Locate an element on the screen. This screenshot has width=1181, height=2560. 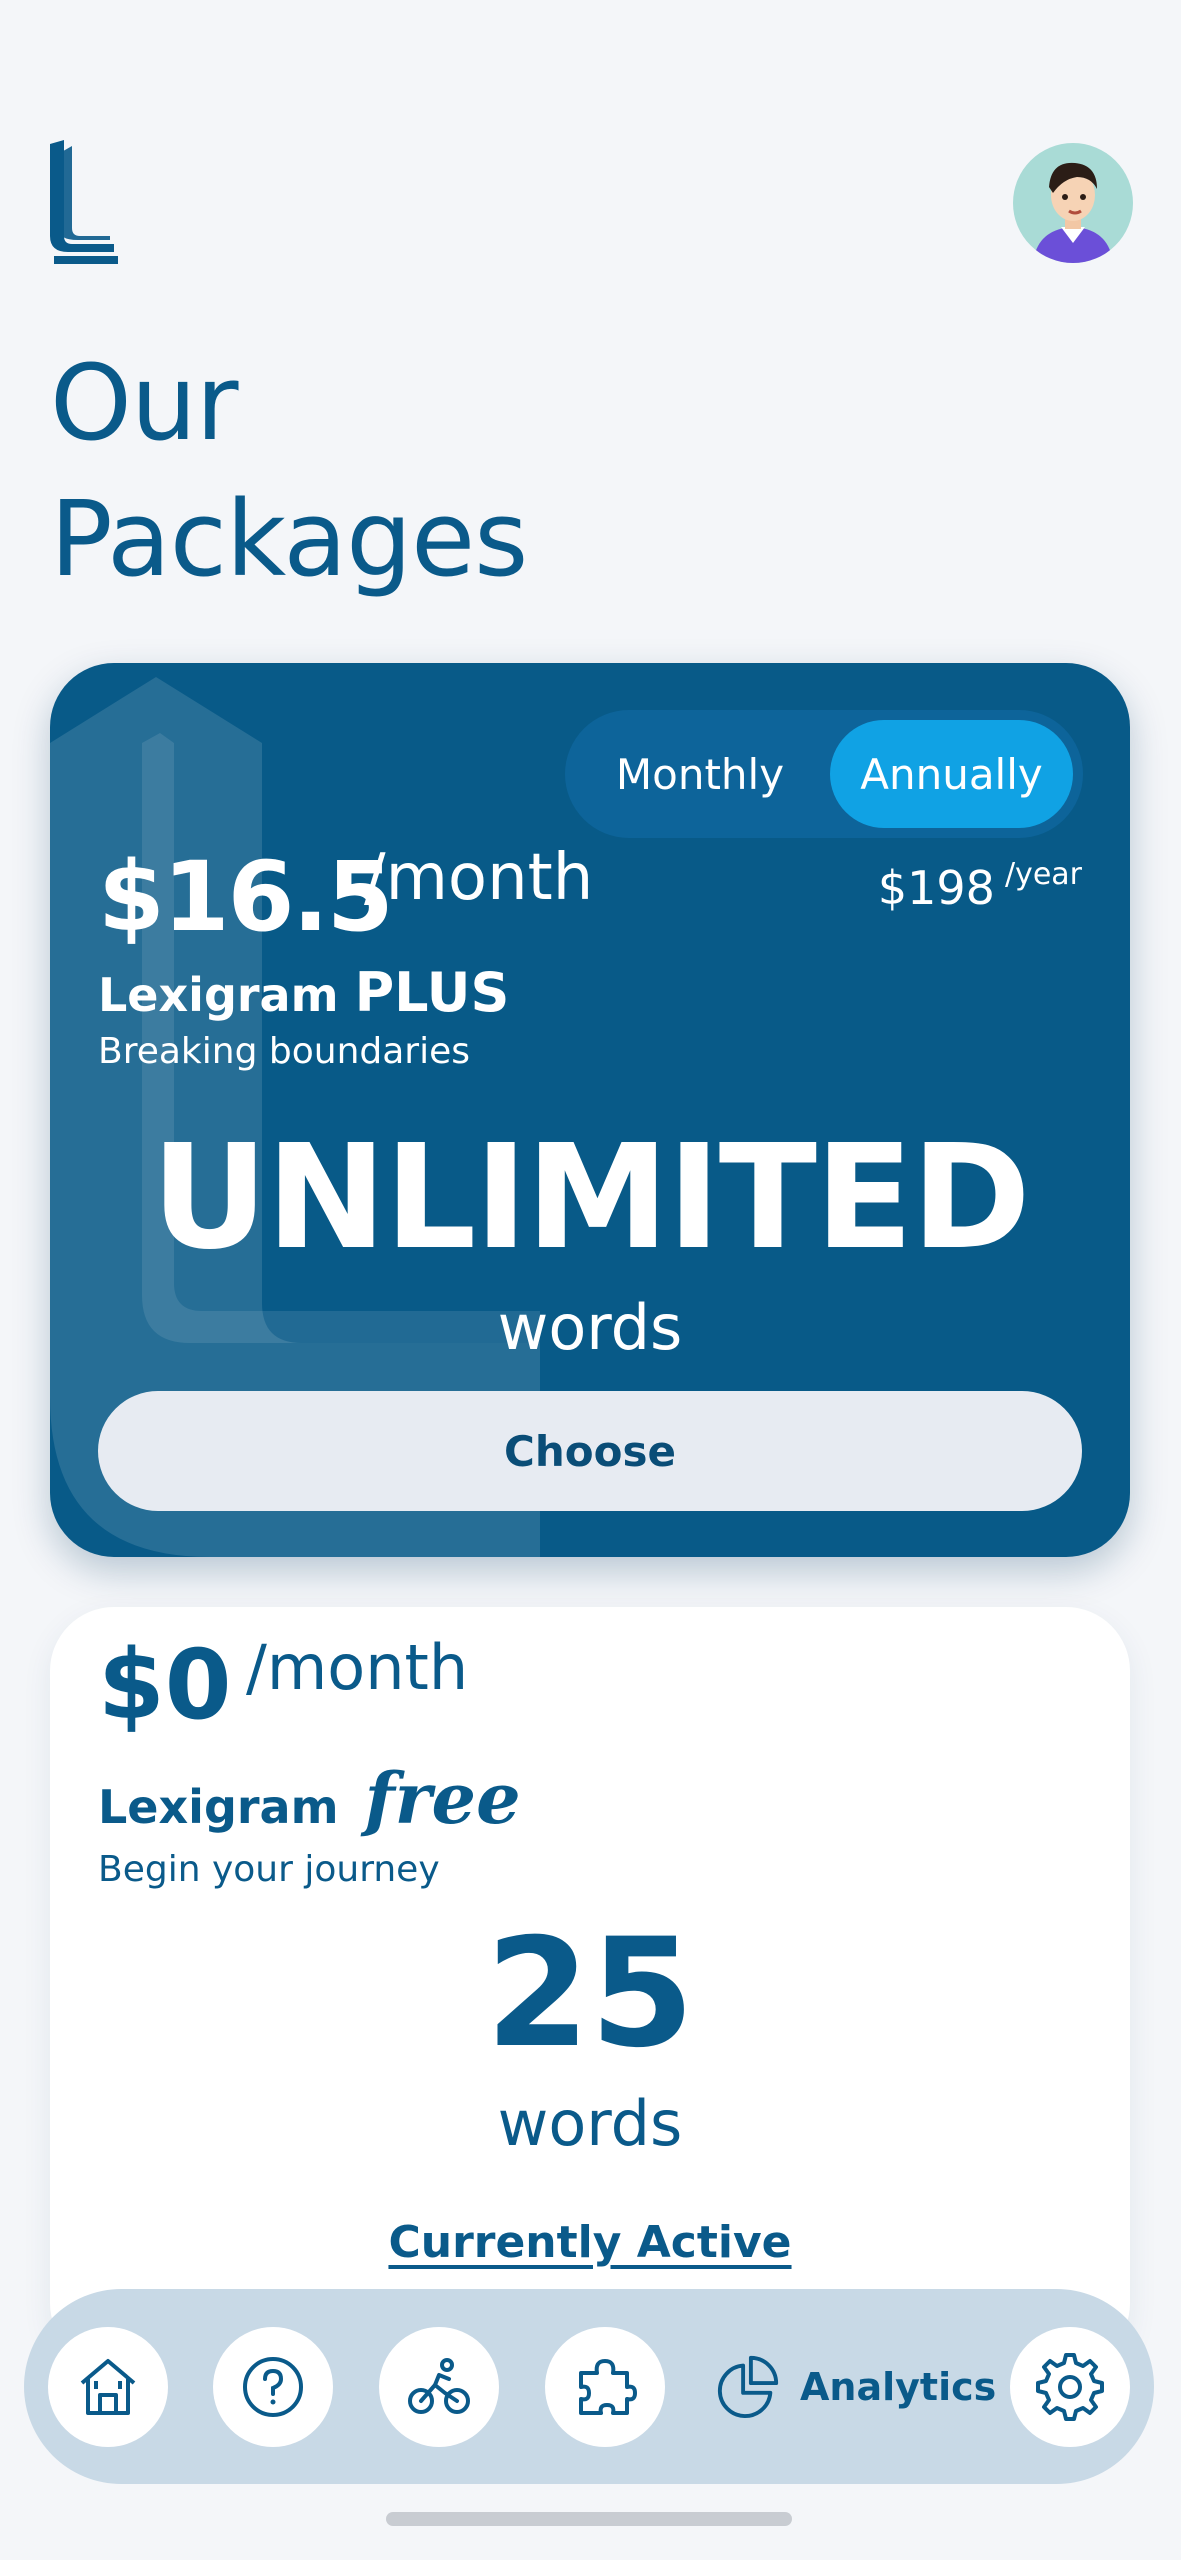
bicycle-icon is located at coordinates (439, 2386).